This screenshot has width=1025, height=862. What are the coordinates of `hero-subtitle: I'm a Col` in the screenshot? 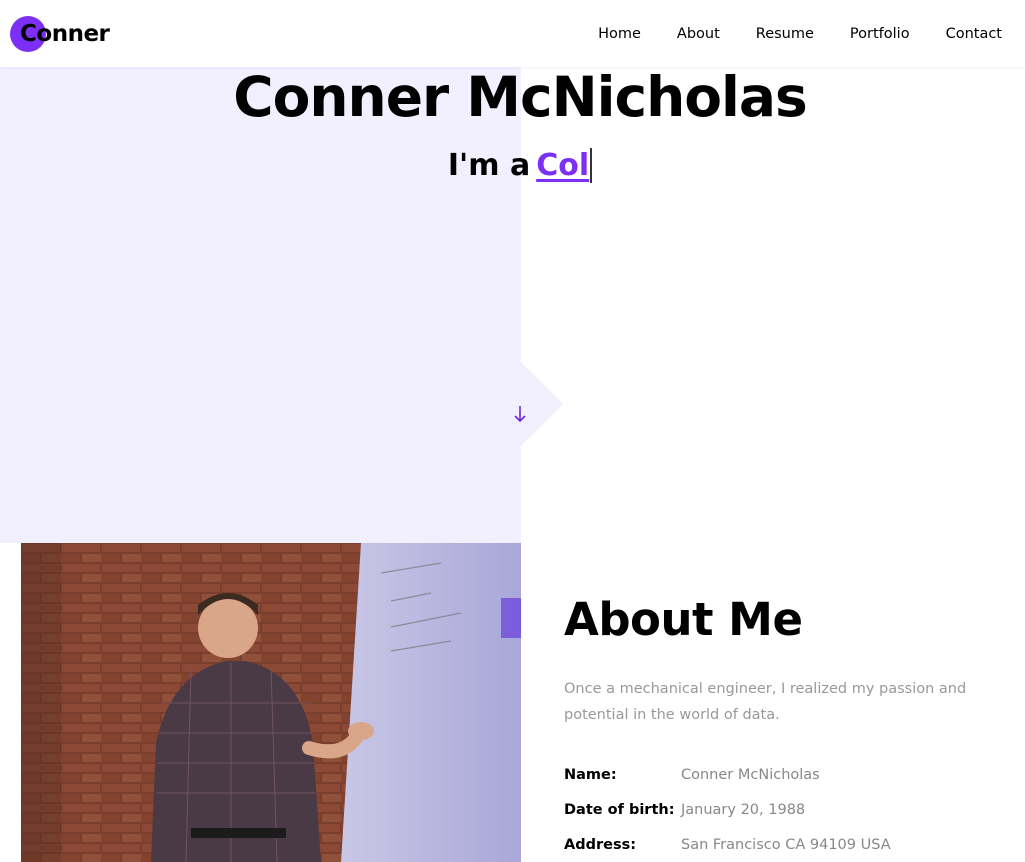 It's located at (512, 166).